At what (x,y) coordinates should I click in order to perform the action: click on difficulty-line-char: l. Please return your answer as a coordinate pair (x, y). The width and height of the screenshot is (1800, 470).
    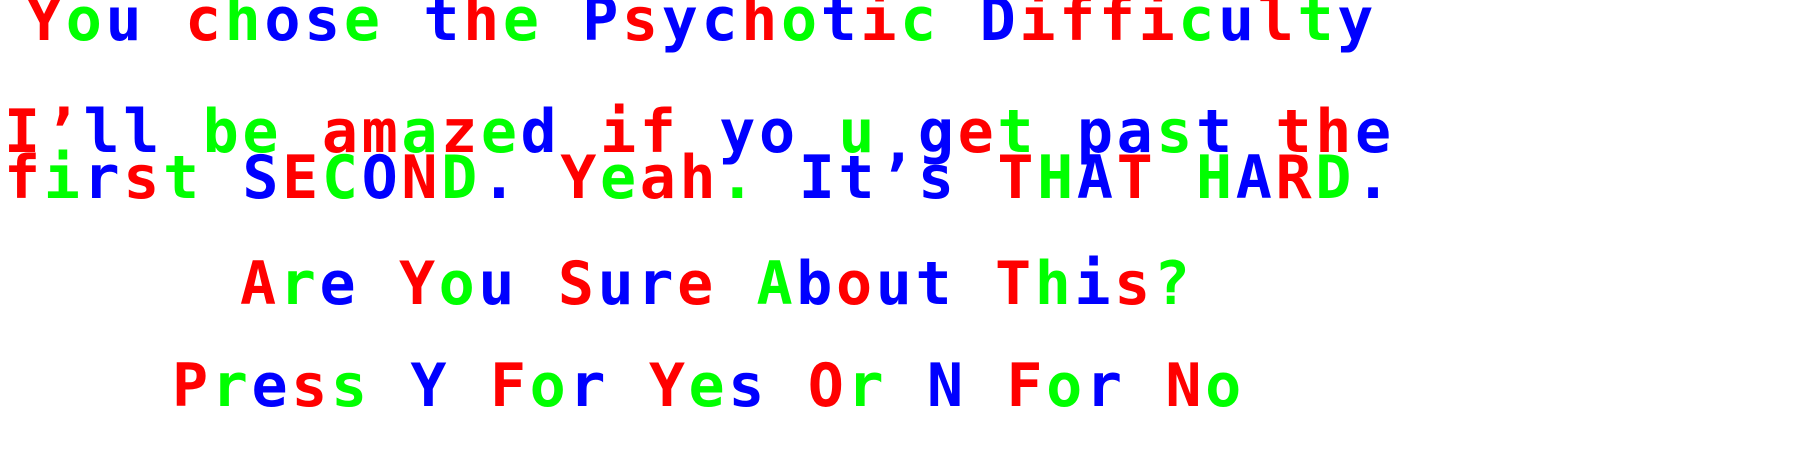
    Looking at the image, I should click on (1277, 27).